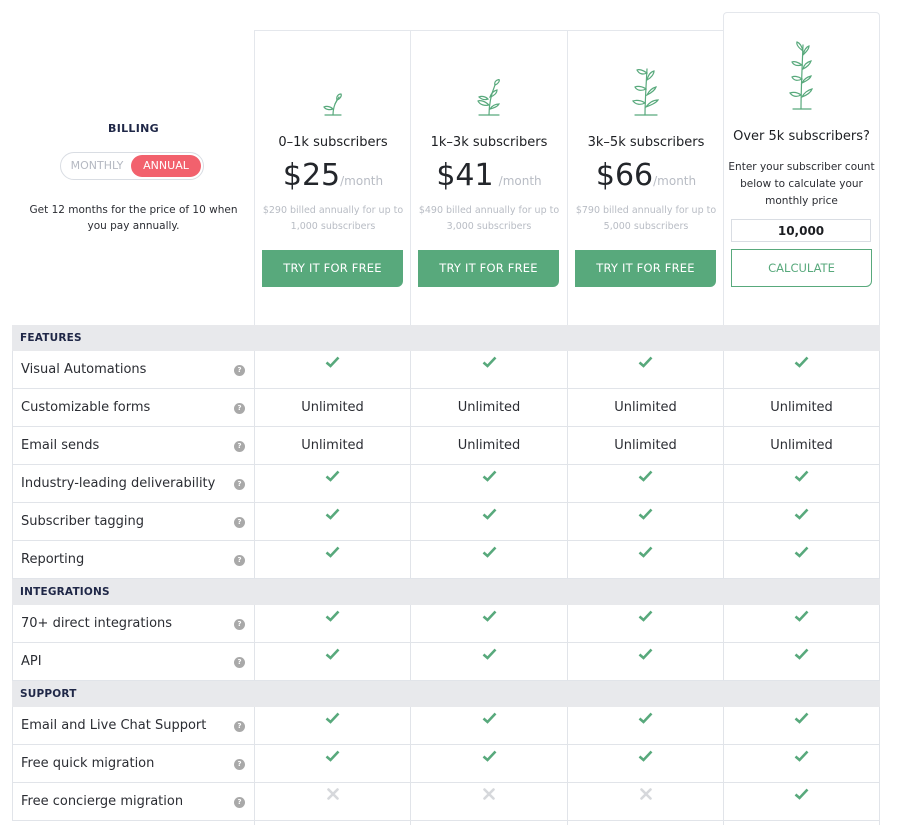 The image size is (900, 825). I want to click on feature-cell: Subscriber tagging?, so click(133, 521).